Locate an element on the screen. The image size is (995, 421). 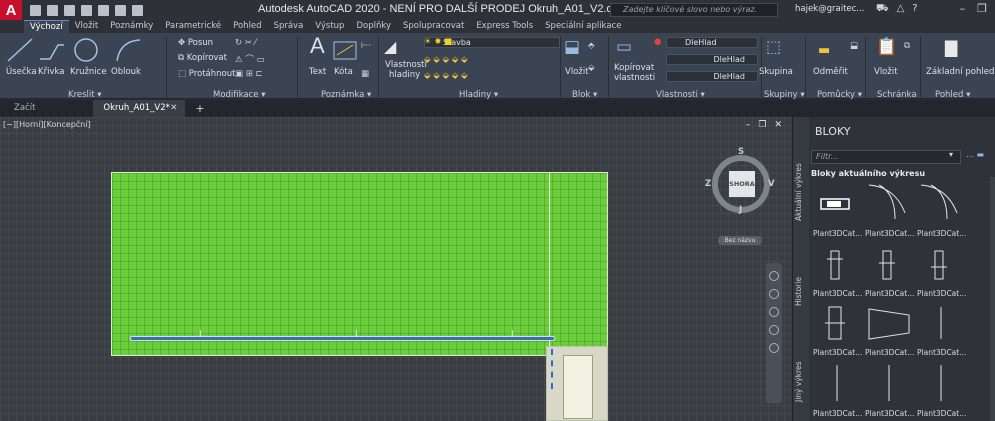
viewcube: SHORA S J V Z is located at coordinates (740, 181).